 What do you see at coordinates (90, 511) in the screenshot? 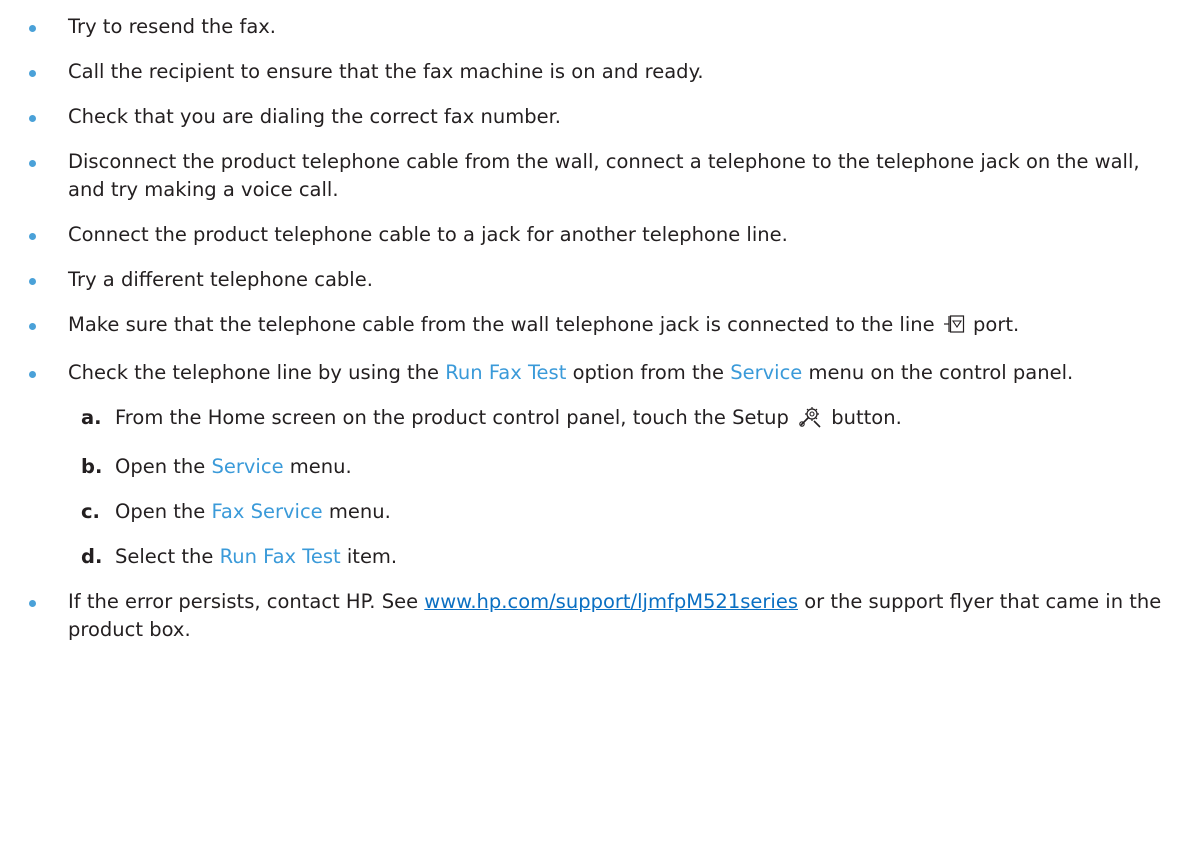
I see `step-letter: c.` at bounding box center [90, 511].